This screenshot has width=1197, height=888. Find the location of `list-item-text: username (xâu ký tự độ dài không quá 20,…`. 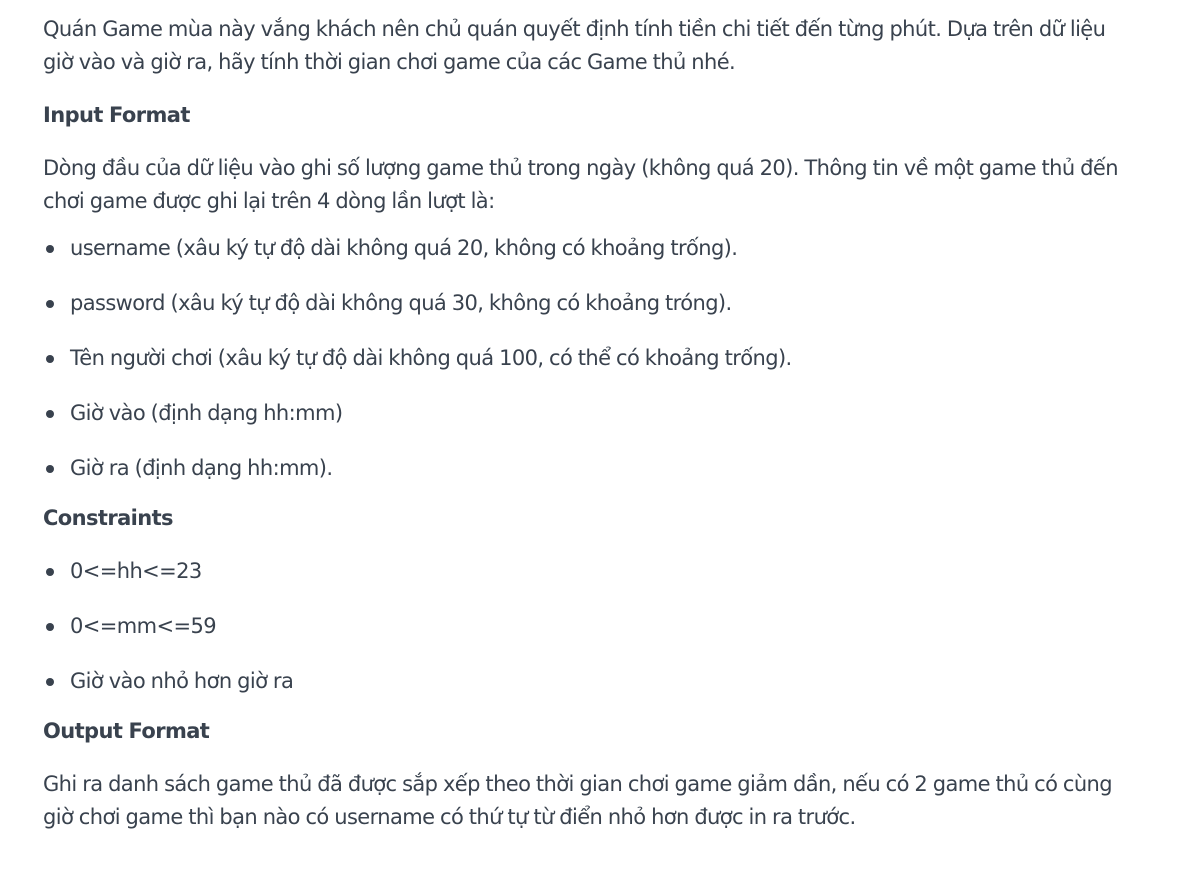

list-item-text: username (xâu ký tự độ dài không quá 20,… is located at coordinates (404, 248).